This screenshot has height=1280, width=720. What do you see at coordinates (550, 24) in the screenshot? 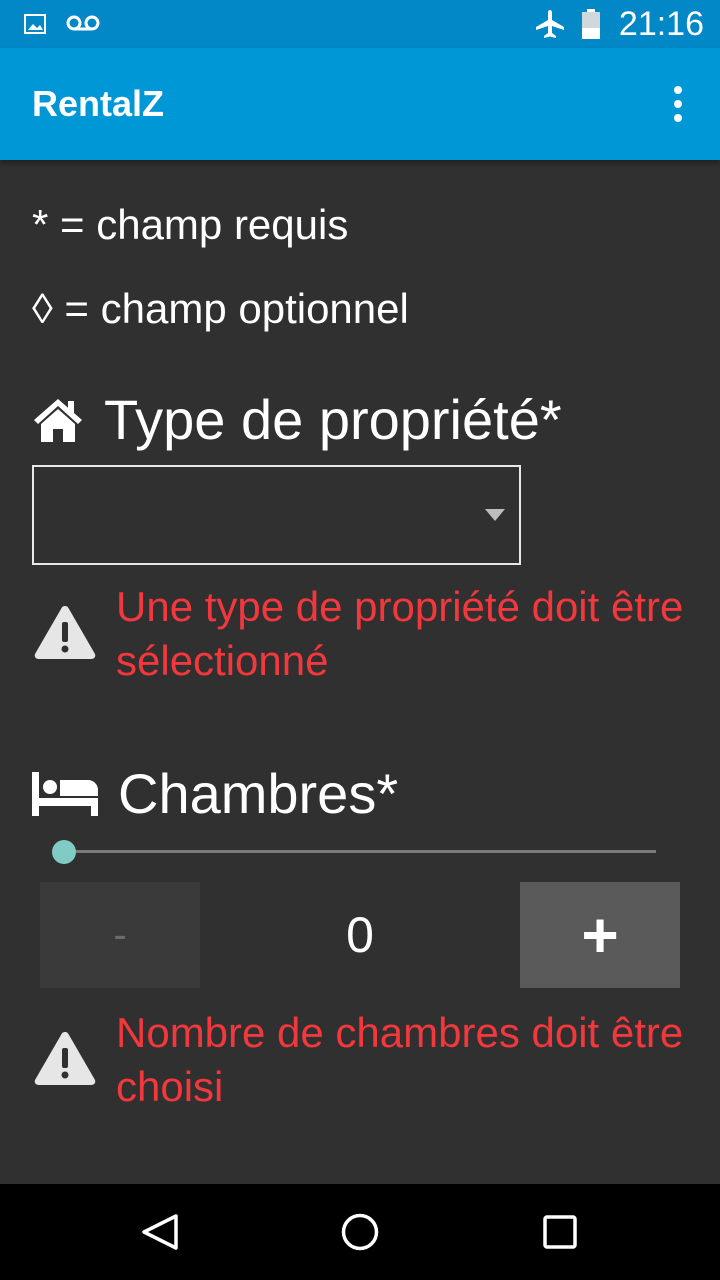
I see `airplane-mode-icon` at bounding box center [550, 24].